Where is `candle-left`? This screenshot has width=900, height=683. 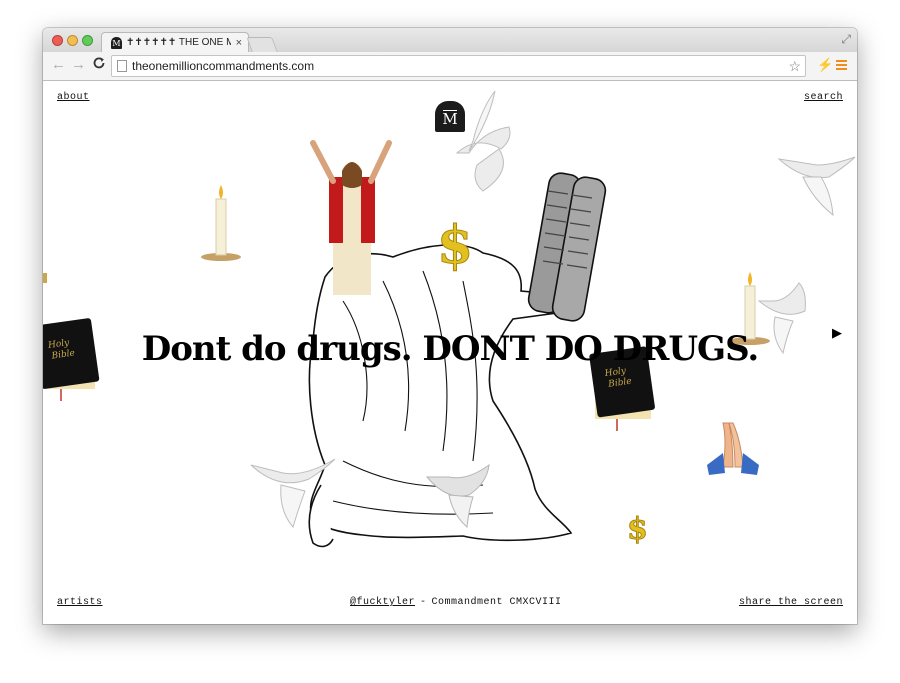
candle-left is located at coordinates (221, 223).